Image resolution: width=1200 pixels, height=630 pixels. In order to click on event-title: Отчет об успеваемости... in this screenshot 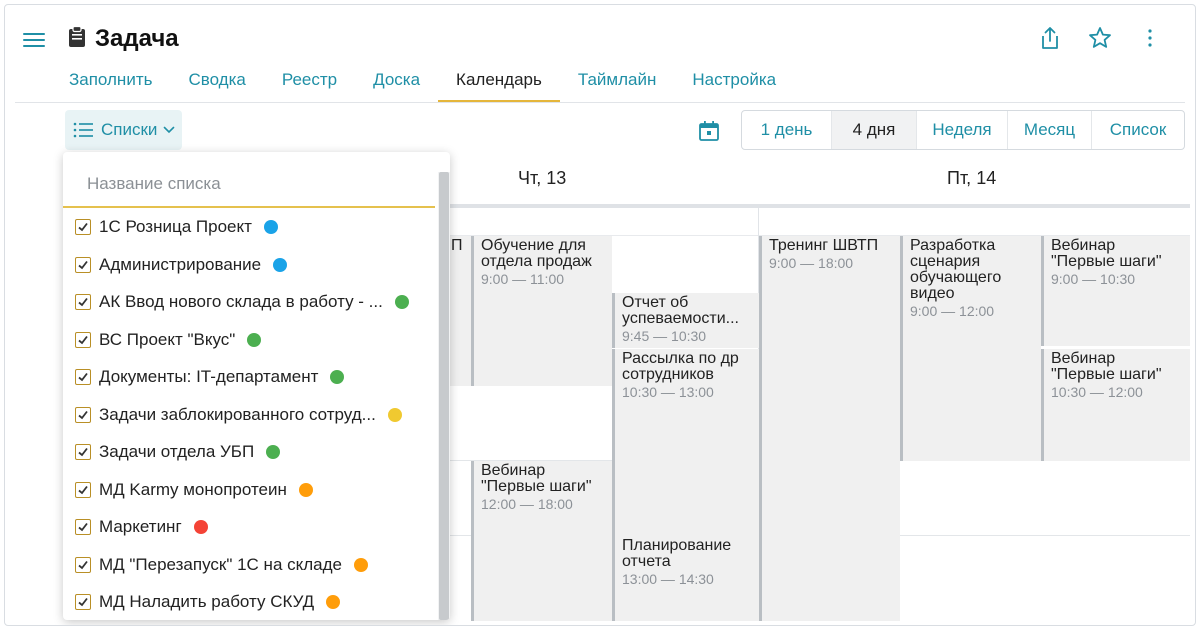, I will do `click(680, 311)`.